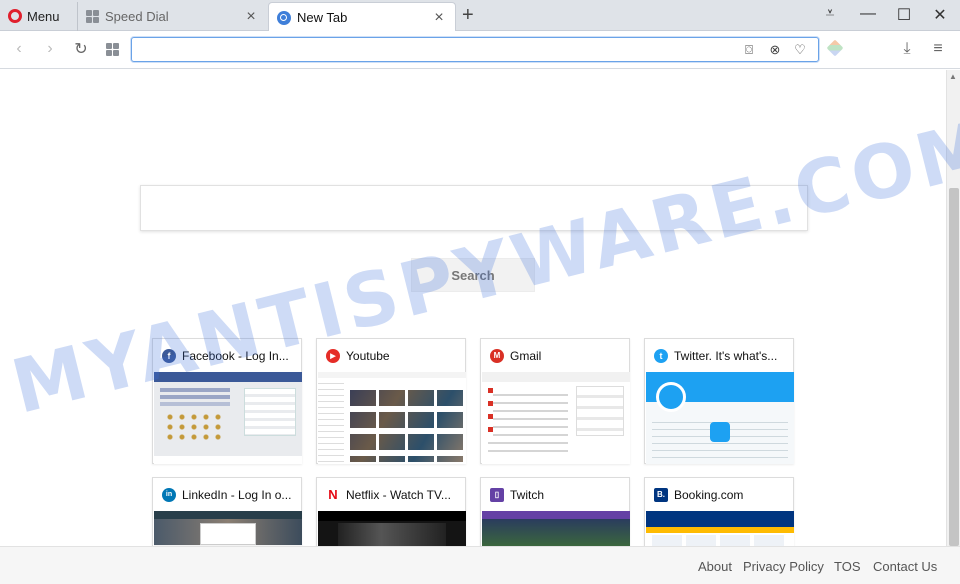  What do you see at coordinates (953, 76) in the screenshot?
I see `scroll-up-icon: ▲` at bounding box center [953, 76].